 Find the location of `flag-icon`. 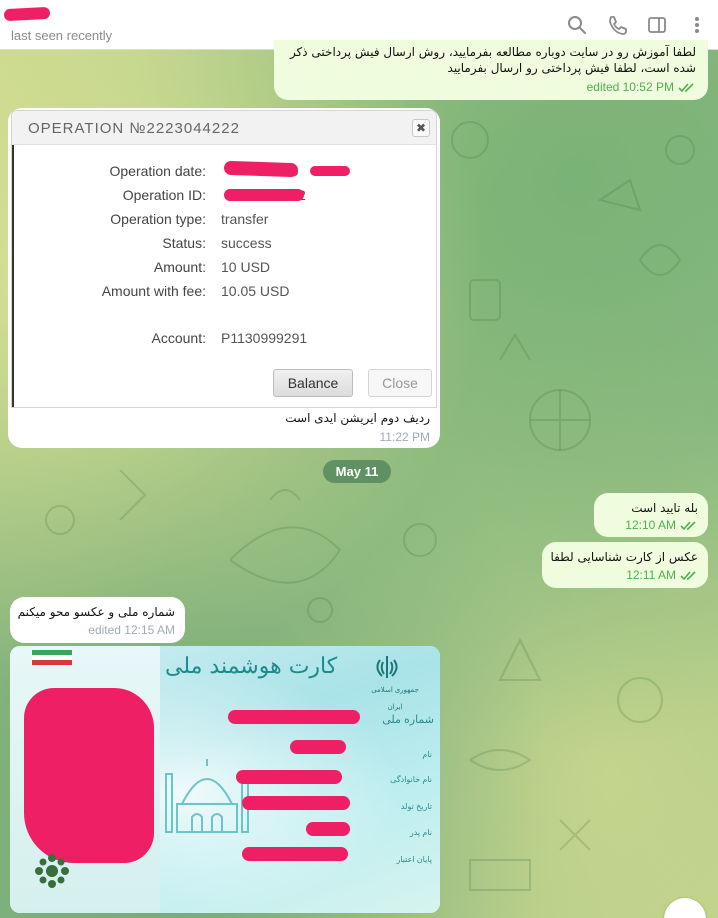

flag-icon is located at coordinates (52, 657).